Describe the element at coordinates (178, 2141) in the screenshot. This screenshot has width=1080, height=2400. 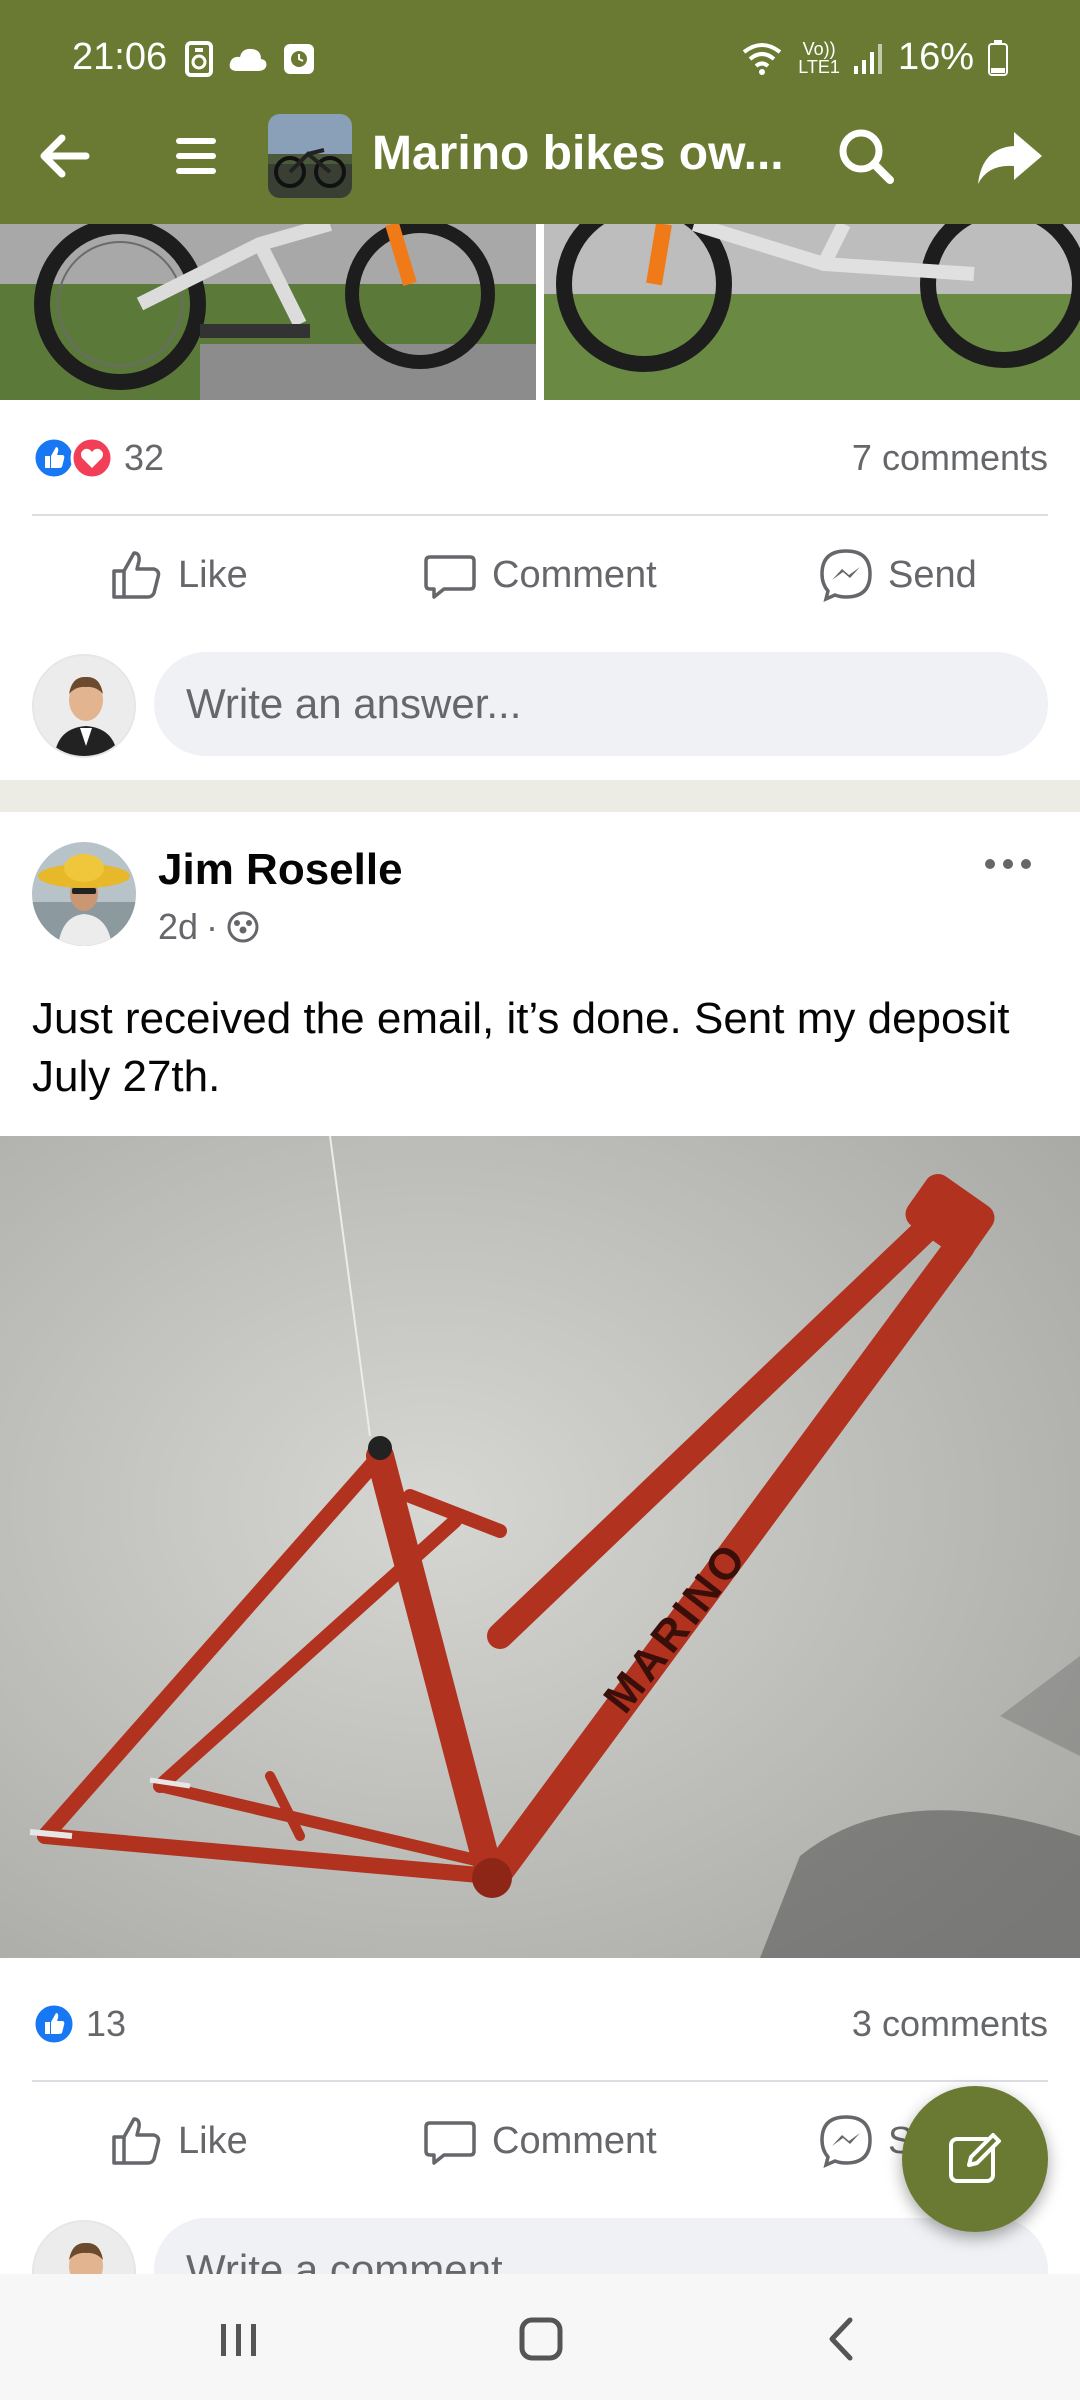
I see `post2-like-button: Like` at that location.